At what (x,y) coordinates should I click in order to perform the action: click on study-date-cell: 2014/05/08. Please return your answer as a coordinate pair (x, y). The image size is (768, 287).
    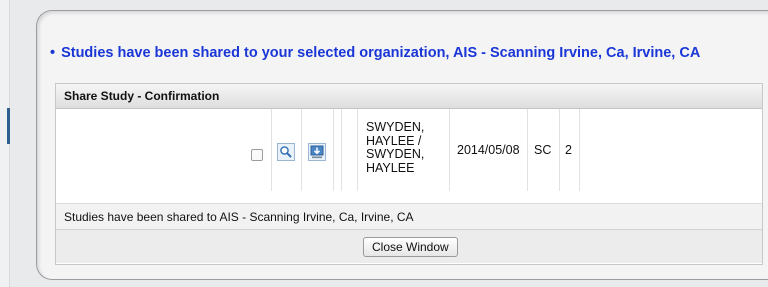
    Looking at the image, I should click on (488, 150).